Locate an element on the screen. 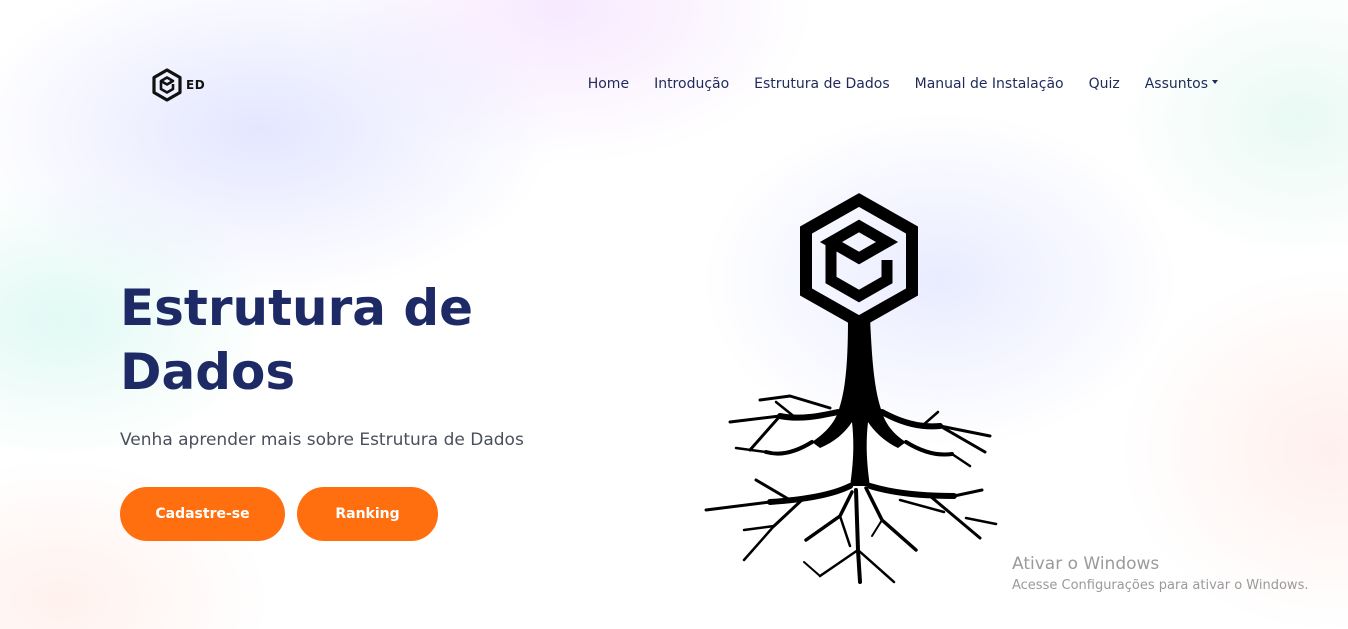  site-logo: ED is located at coordinates (177, 85).